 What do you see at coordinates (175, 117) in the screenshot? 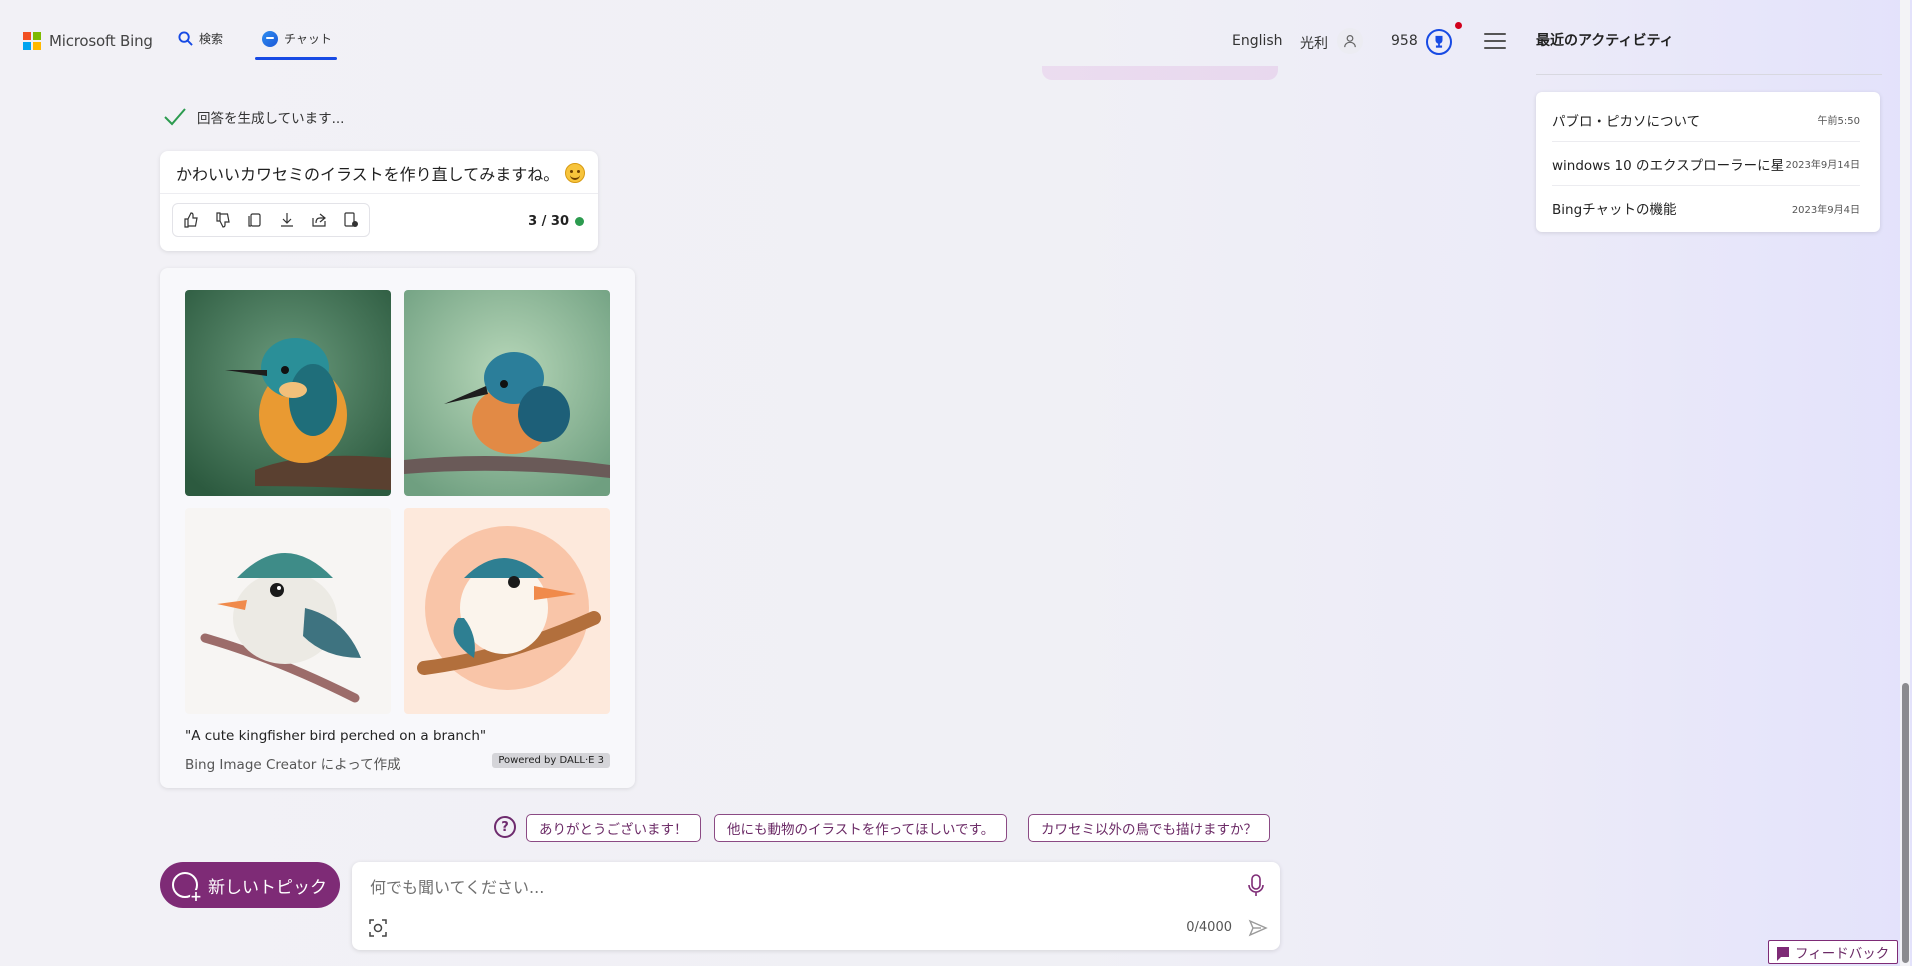
I see `checkmark-icon` at bounding box center [175, 117].